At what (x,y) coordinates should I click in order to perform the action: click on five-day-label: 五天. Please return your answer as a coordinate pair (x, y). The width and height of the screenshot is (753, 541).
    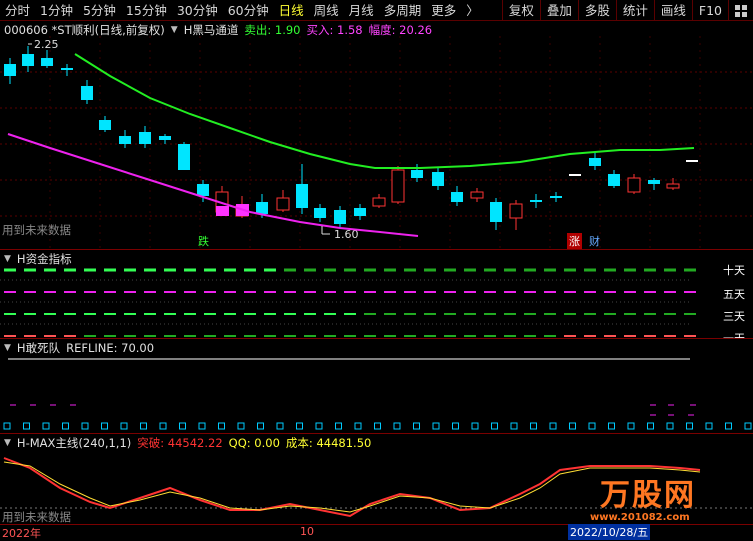
    Looking at the image, I should click on (734, 294).